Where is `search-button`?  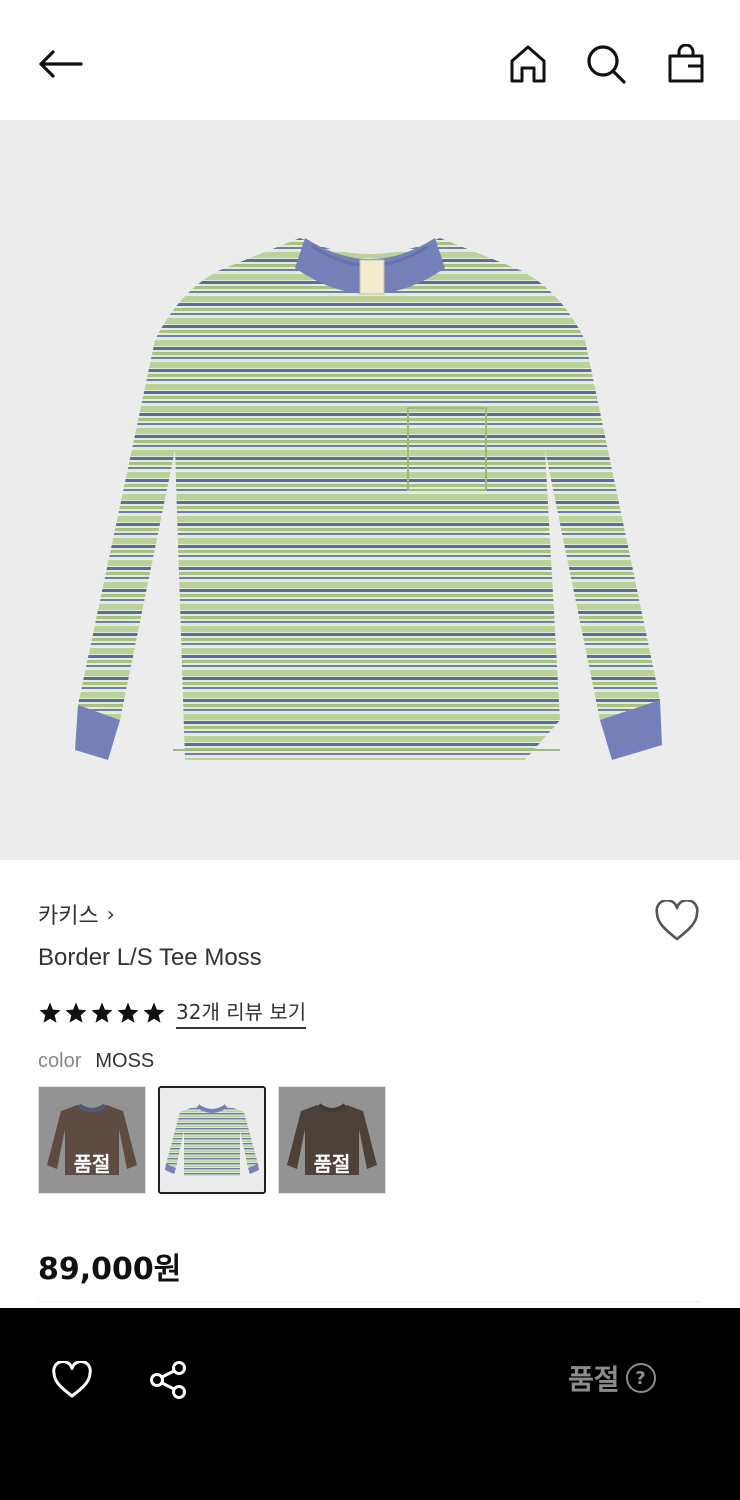
search-button is located at coordinates (606, 64).